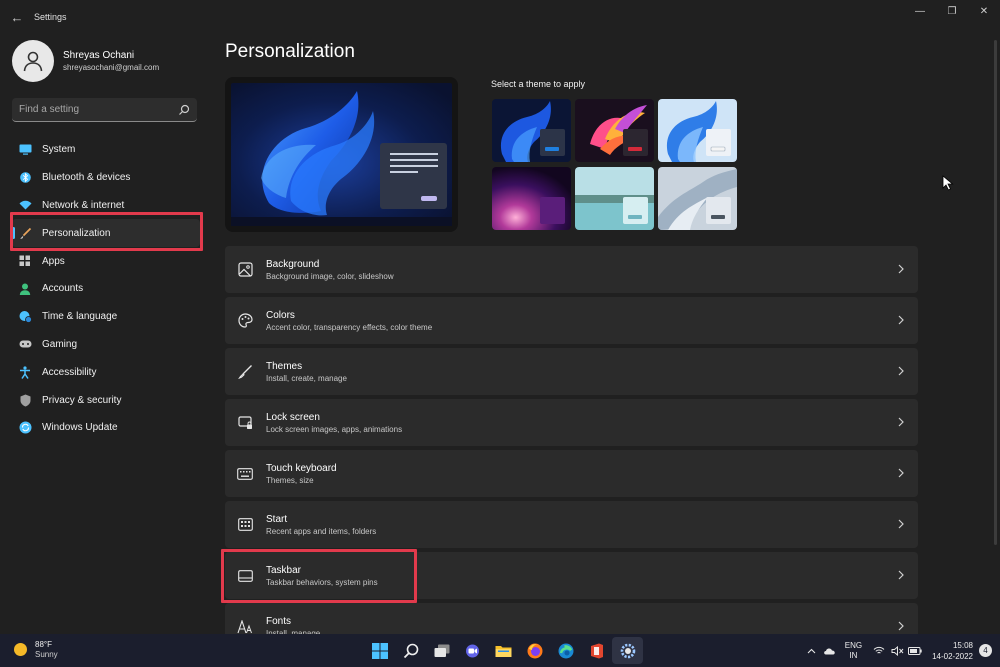 This screenshot has height=667, width=1000. What do you see at coordinates (245, 270) in the screenshot?
I see `image-icon` at bounding box center [245, 270].